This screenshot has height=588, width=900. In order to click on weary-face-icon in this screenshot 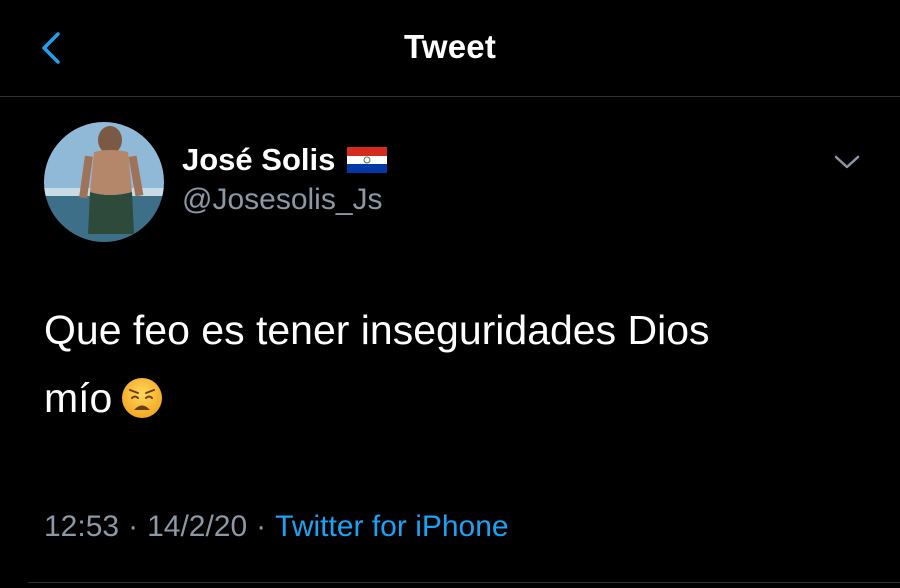, I will do `click(142, 398)`.